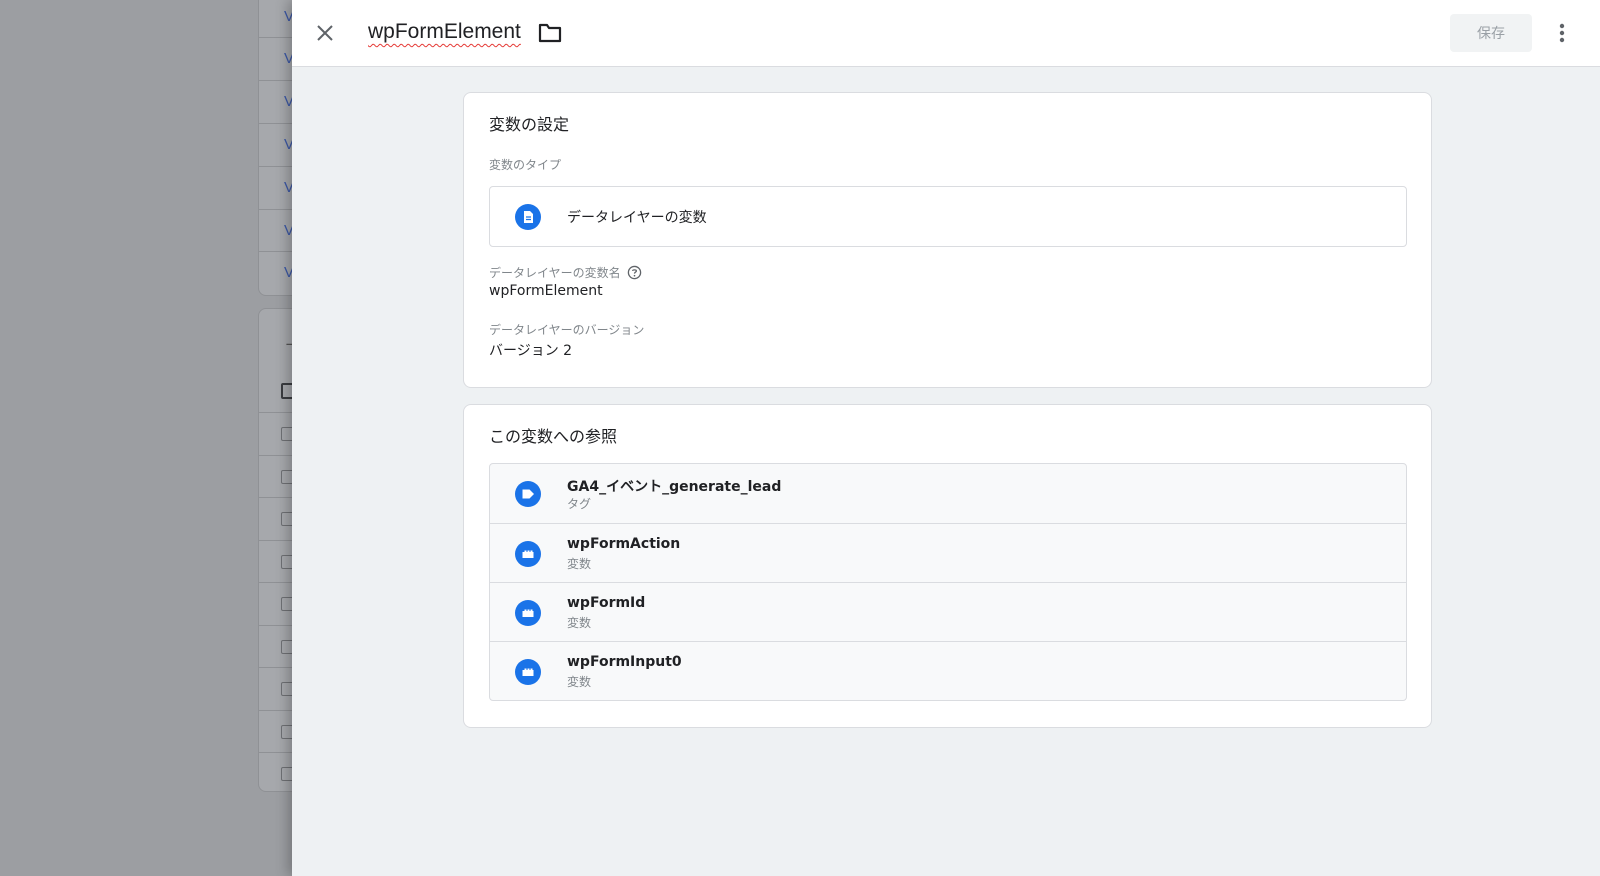 This screenshot has height=876, width=1600. I want to click on datalayer-version-value: バージョン 2, so click(531, 351).